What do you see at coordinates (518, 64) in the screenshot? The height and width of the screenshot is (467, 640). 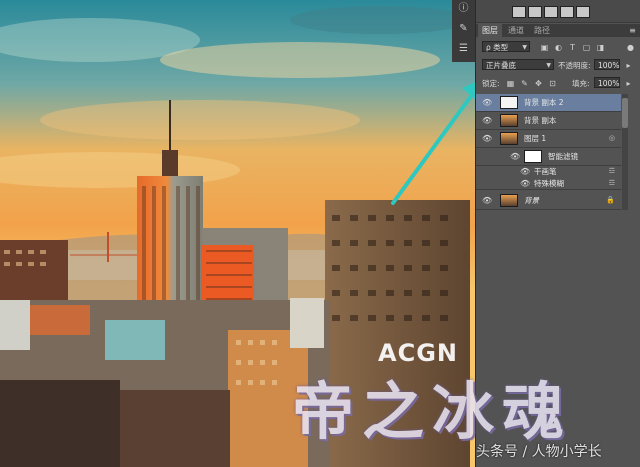 I see `blend-mode-select: 正片叠底 ▼` at bounding box center [518, 64].